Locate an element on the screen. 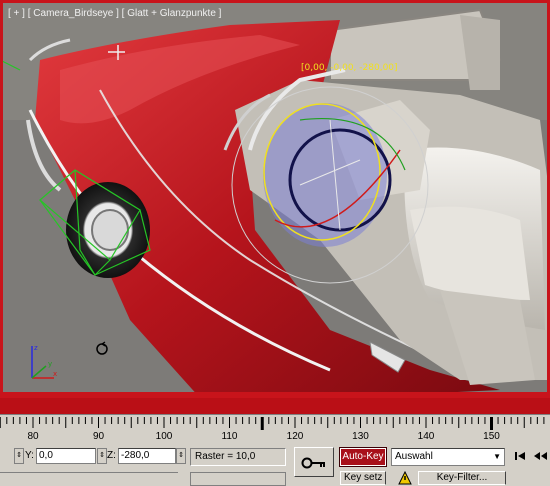 Image resolution: width=550 pixels, height=486 pixels. timeline-tick-label: 110 is located at coordinates (229, 436).